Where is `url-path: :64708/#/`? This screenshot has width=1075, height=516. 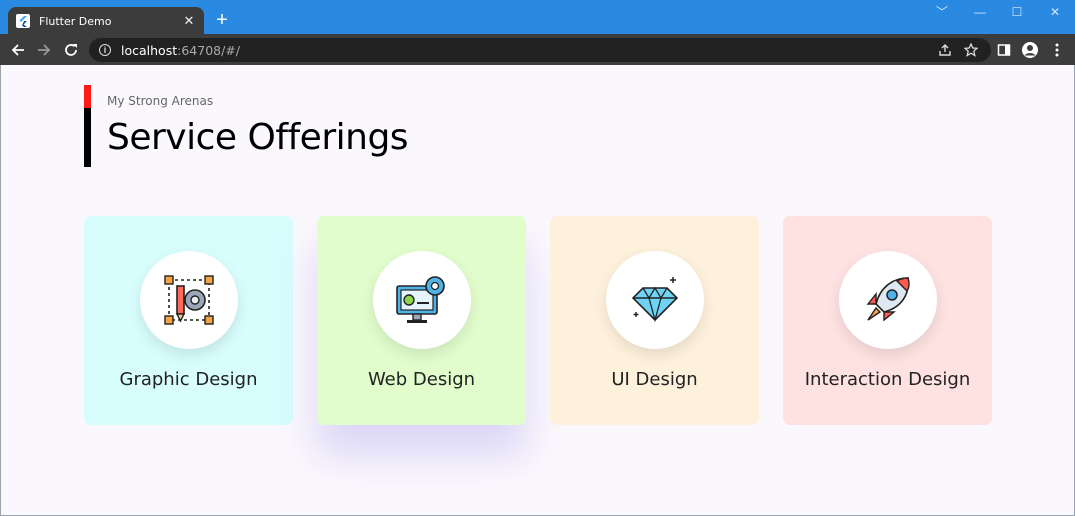 url-path: :64708/#/ is located at coordinates (208, 50).